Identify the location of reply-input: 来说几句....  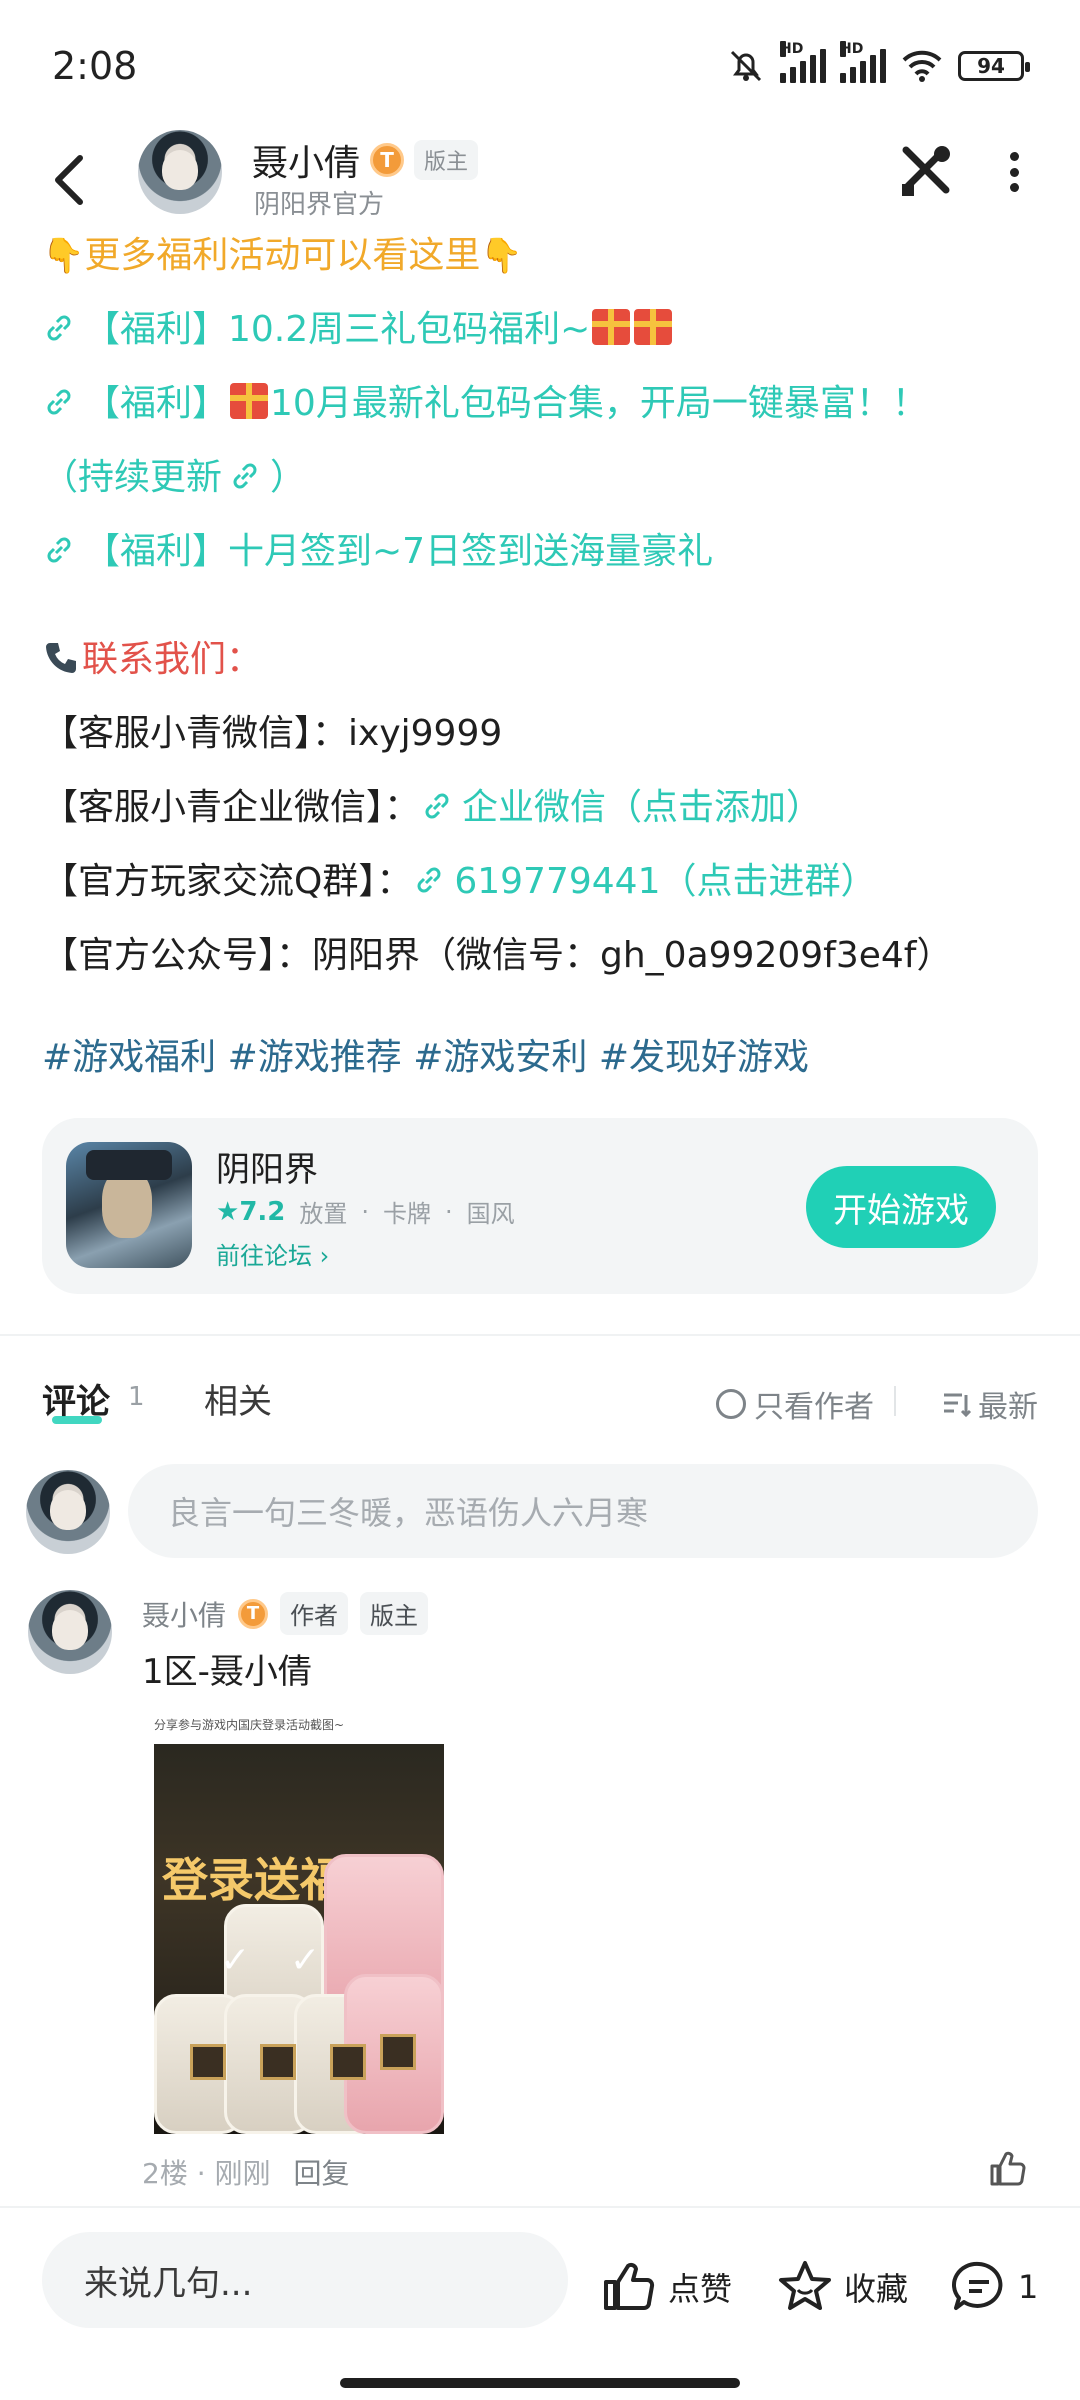
(305, 2280).